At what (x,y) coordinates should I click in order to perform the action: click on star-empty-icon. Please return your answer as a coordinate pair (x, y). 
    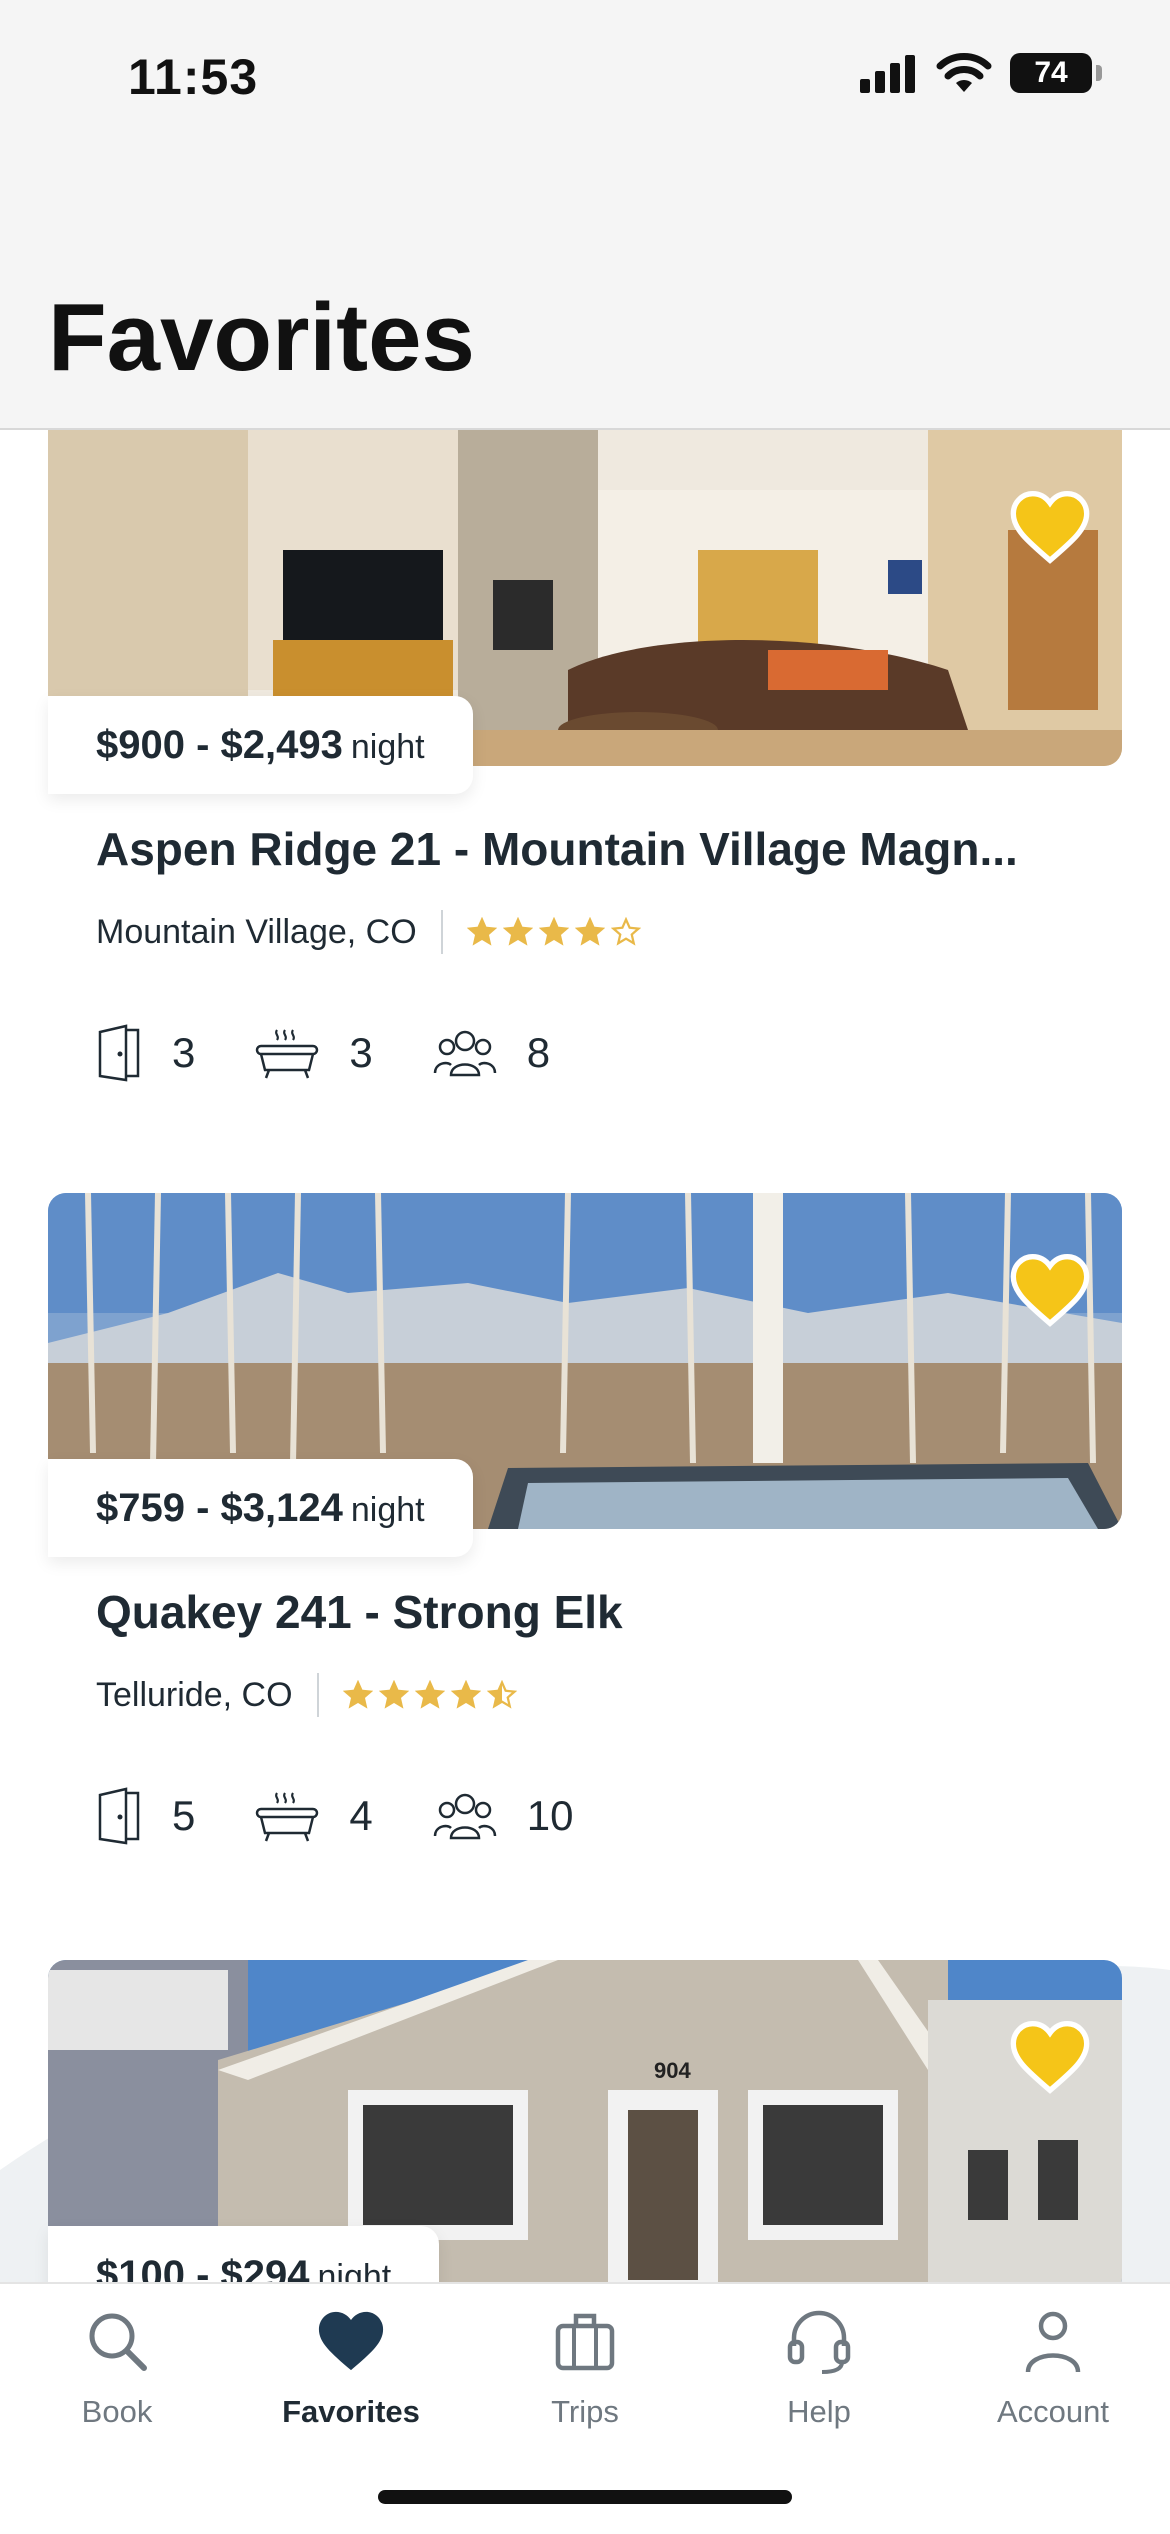
    Looking at the image, I should click on (625, 931).